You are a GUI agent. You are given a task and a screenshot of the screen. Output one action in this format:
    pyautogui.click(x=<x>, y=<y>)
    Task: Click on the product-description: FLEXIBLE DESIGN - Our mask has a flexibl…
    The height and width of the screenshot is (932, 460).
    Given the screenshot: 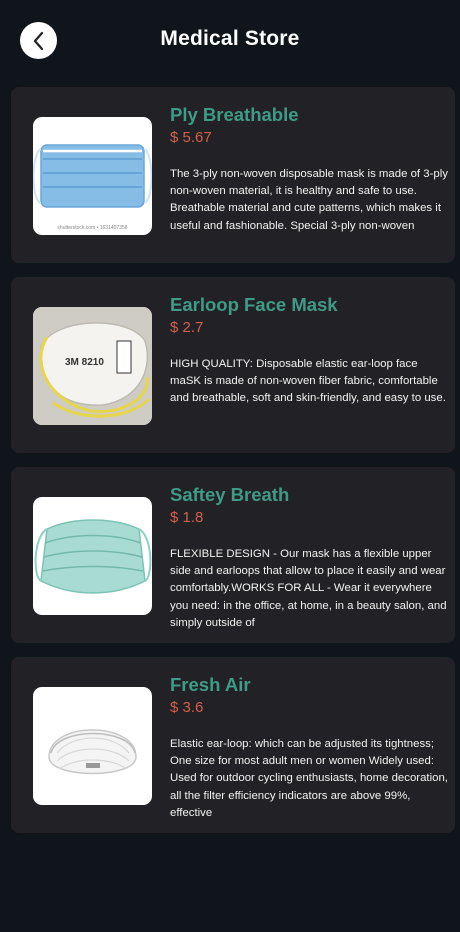 What is the action you would take?
    pyautogui.click(x=308, y=588)
    